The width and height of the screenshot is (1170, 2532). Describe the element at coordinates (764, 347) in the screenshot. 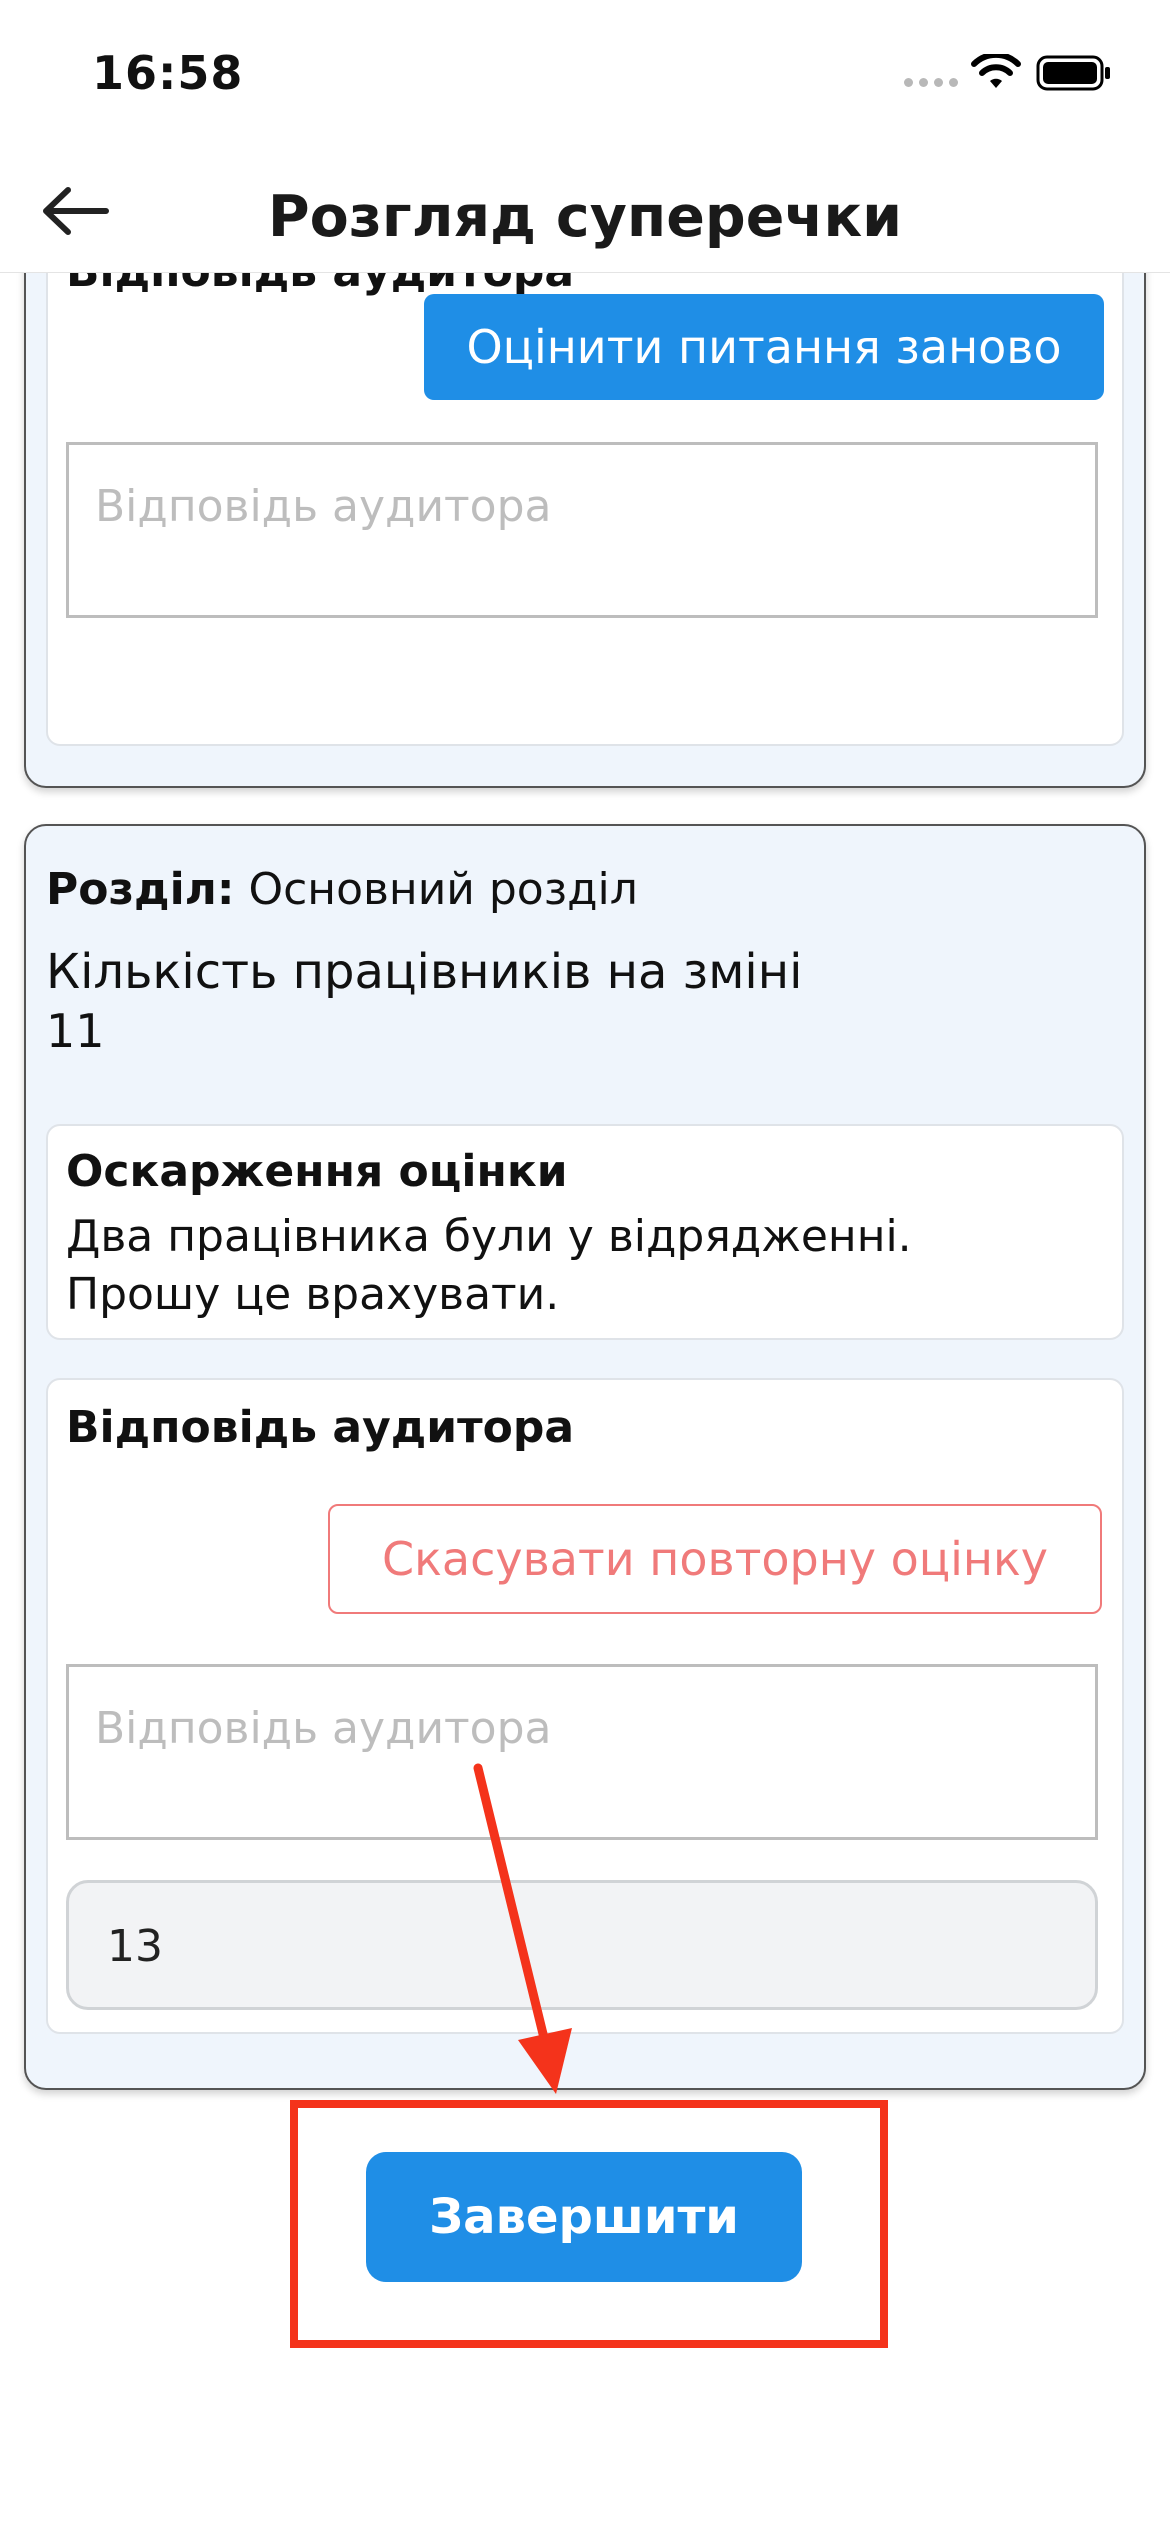

I see `reevaluate-button: Оцінити питання заново` at that location.